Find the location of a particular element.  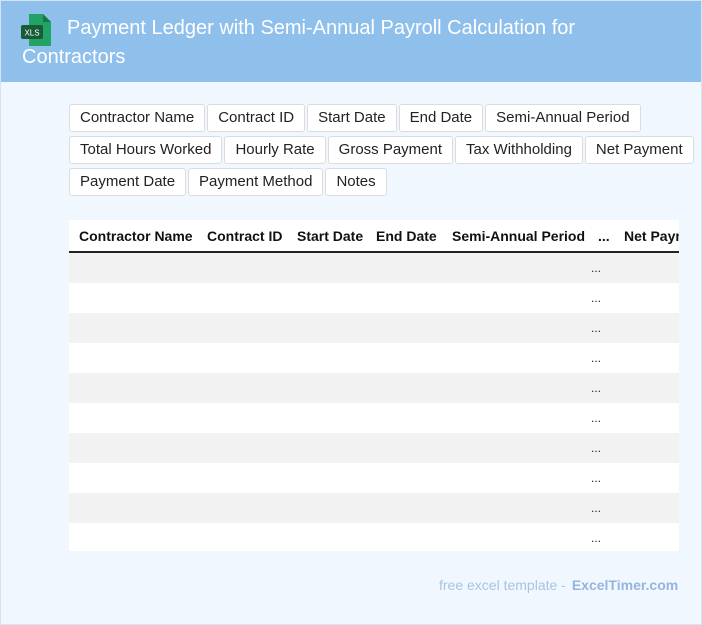

field-tag: Contractor Name is located at coordinates (137, 118).